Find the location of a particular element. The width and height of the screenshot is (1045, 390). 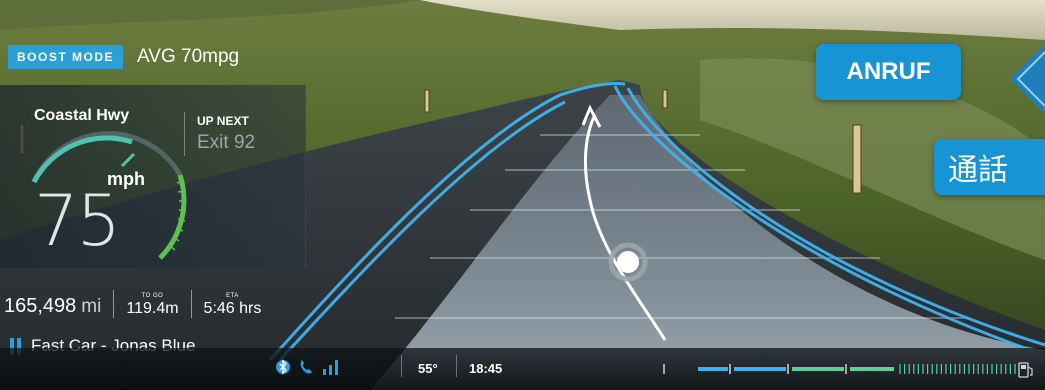

odometer-unit: mi is located at coordinates (91, 306).